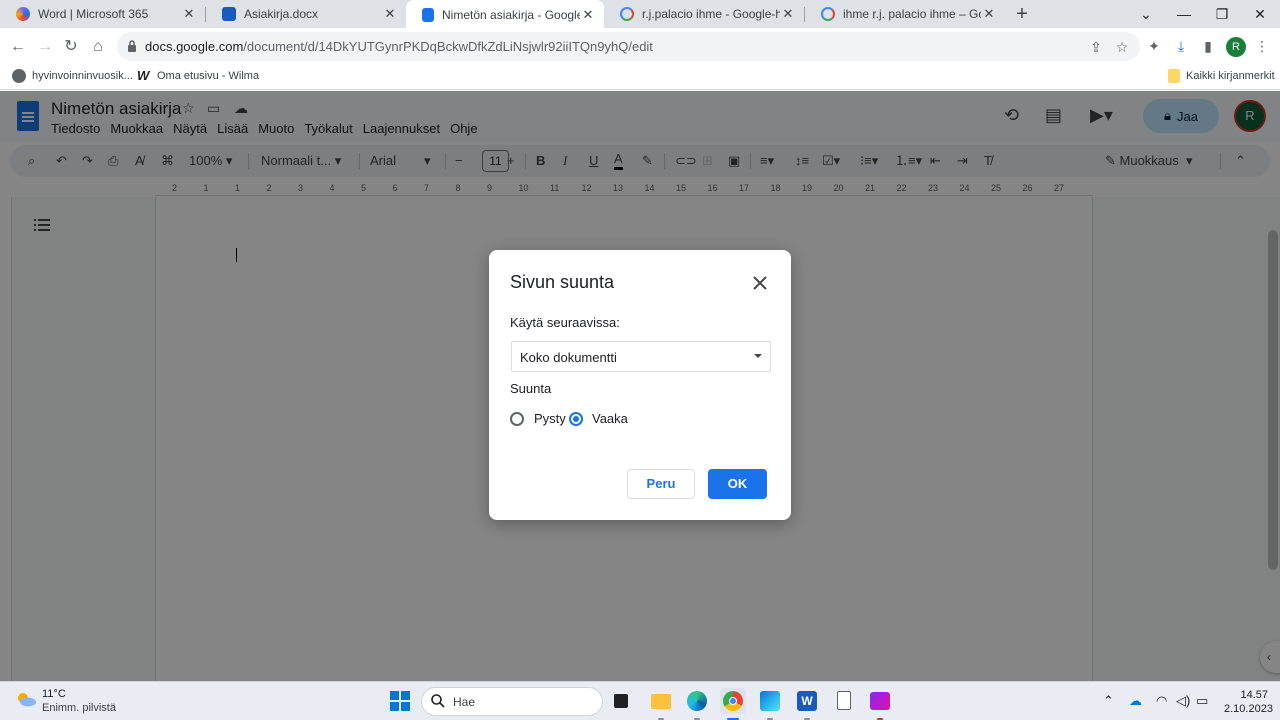 This screenshot has width=1280, height=720. What do you see at coordinates (1096, 47) in the screenshot?
I see `share-page-icon: ⇪` at bounding box center [1096, 47].